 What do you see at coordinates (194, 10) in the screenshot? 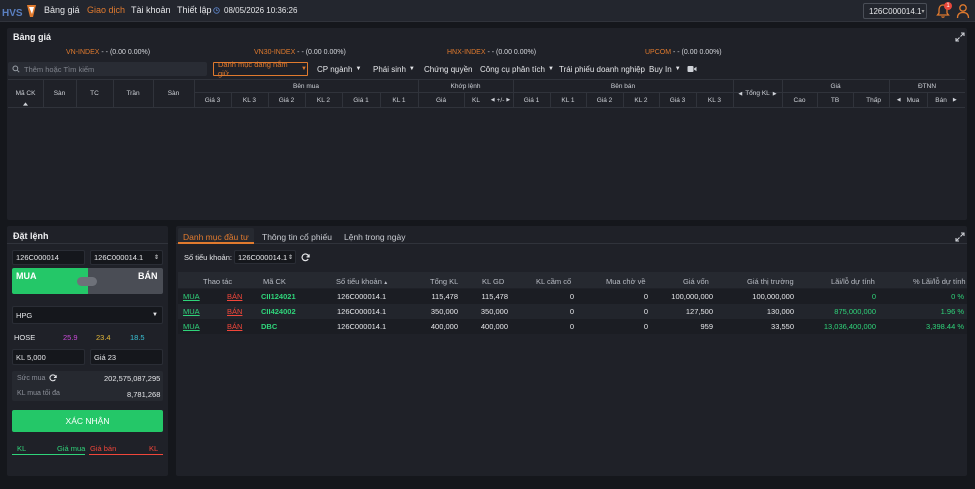
I see `nav-thiet-lap: Thiết lập` at bounding box center [194, 10].